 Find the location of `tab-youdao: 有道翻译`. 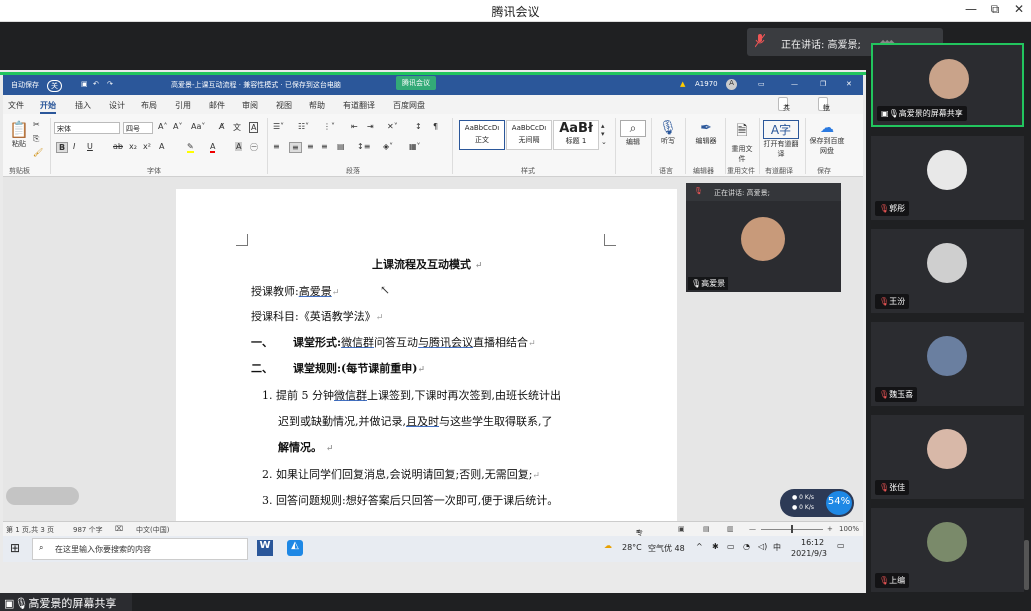

tab-youdao: 有道翻译 is located at coordinates (359, 105).